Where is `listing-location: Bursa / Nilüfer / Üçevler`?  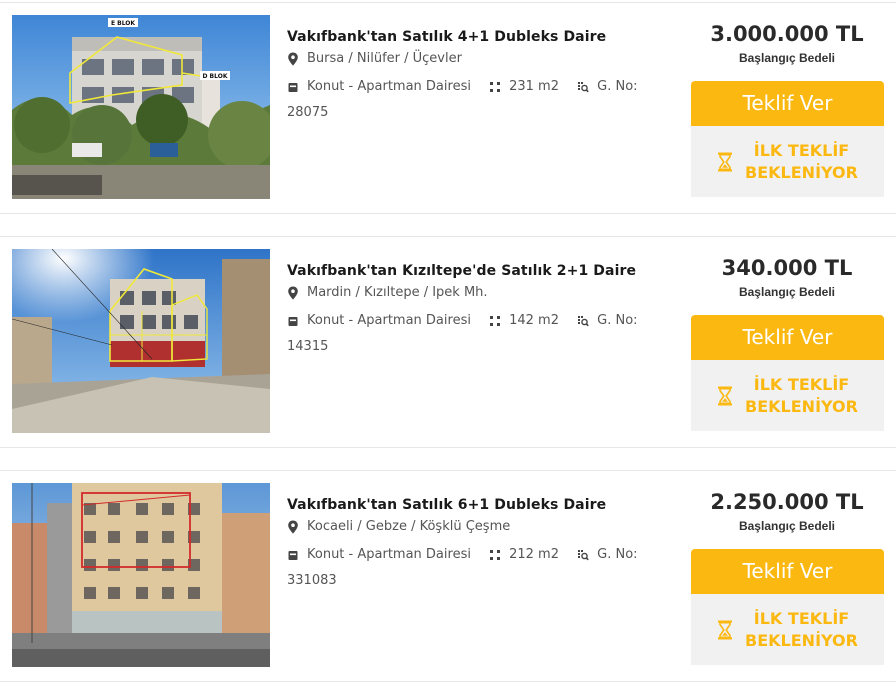
listing-location: Bursa / Nilüfer / Üçevler is located at coordinates (477, 59).